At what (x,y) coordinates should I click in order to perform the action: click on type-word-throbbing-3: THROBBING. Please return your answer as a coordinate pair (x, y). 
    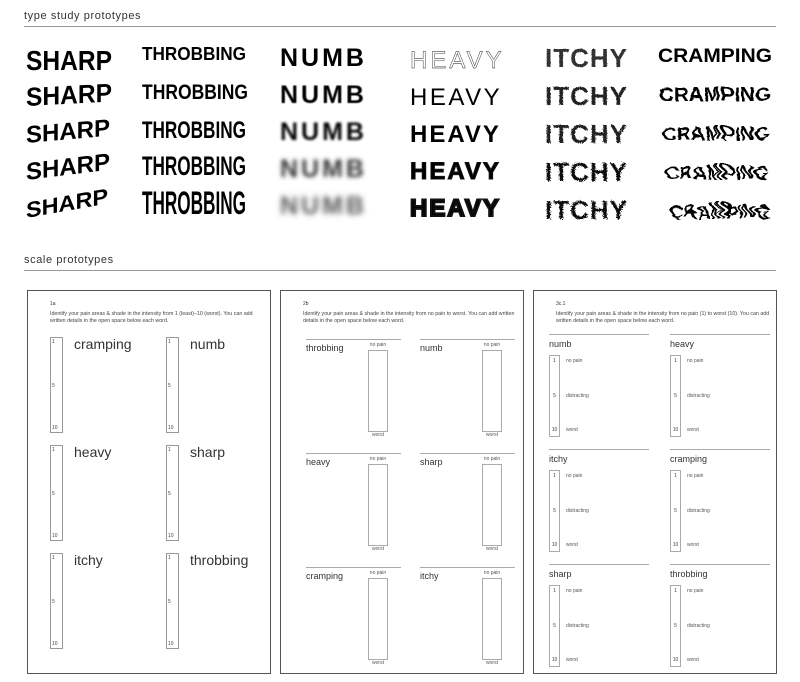
    Looking at the image, I should click on (200, 132).